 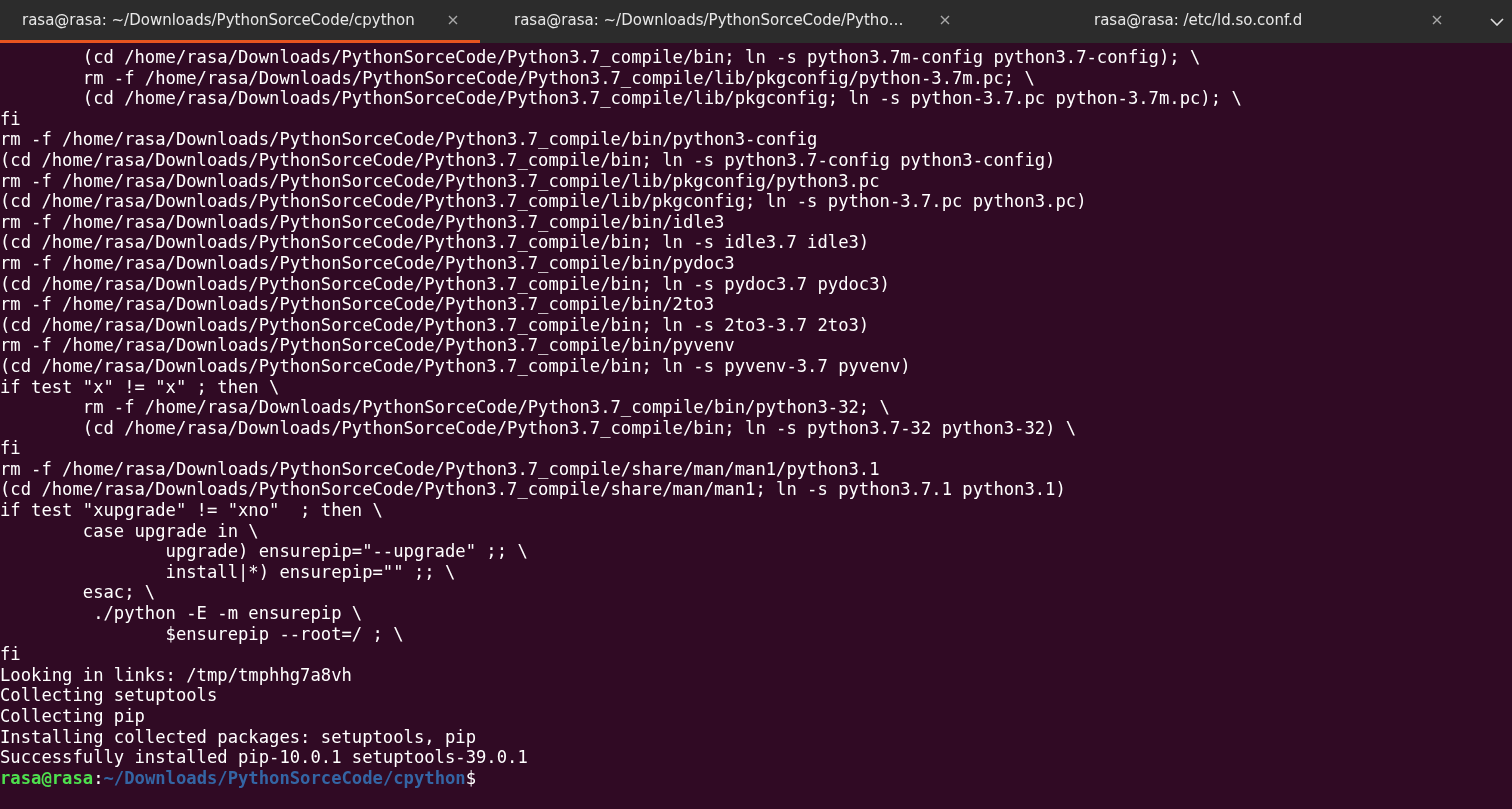 I want to click on terminal-line: rm -f /home/rasa/Downloads/PythonSorceCode/Python3.7_compile/lib/pkgconfig/python-3.7m.pc; \, so click(x=558, y=78).